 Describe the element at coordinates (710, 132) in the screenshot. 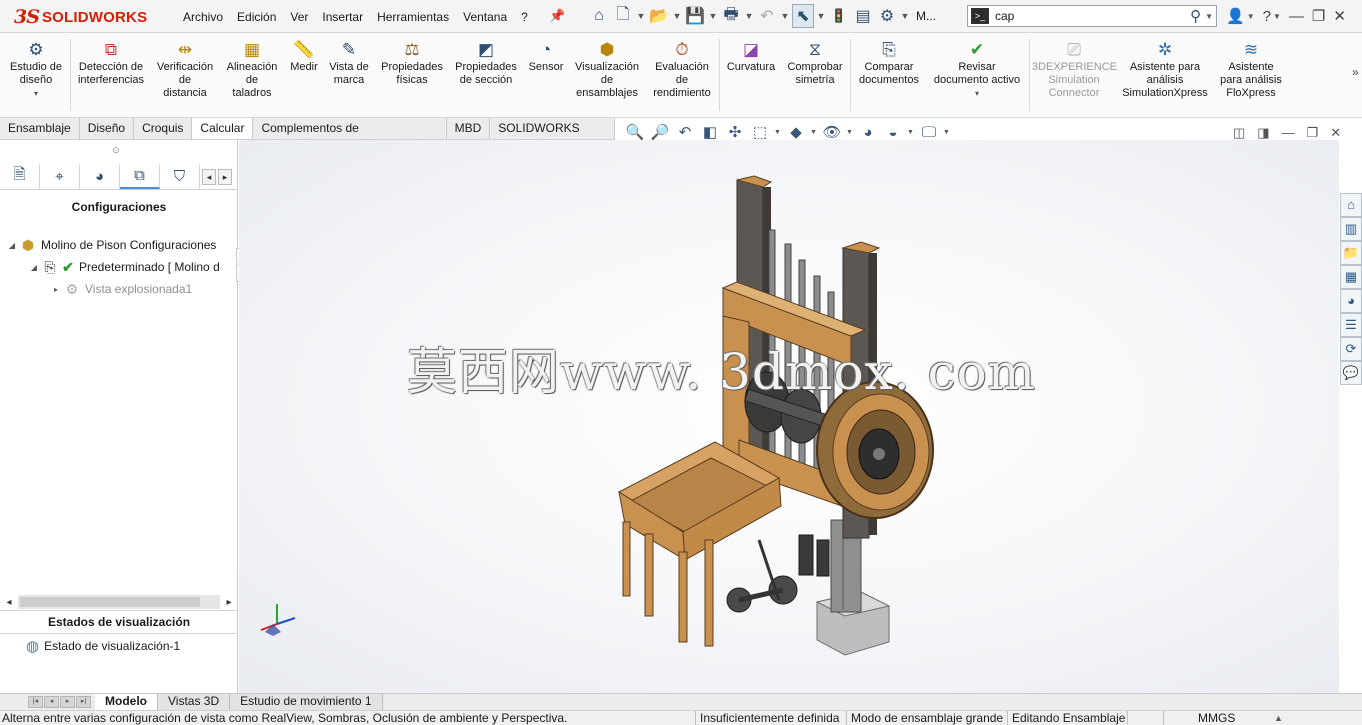

I see `section-view-icon: ◧` at that location.